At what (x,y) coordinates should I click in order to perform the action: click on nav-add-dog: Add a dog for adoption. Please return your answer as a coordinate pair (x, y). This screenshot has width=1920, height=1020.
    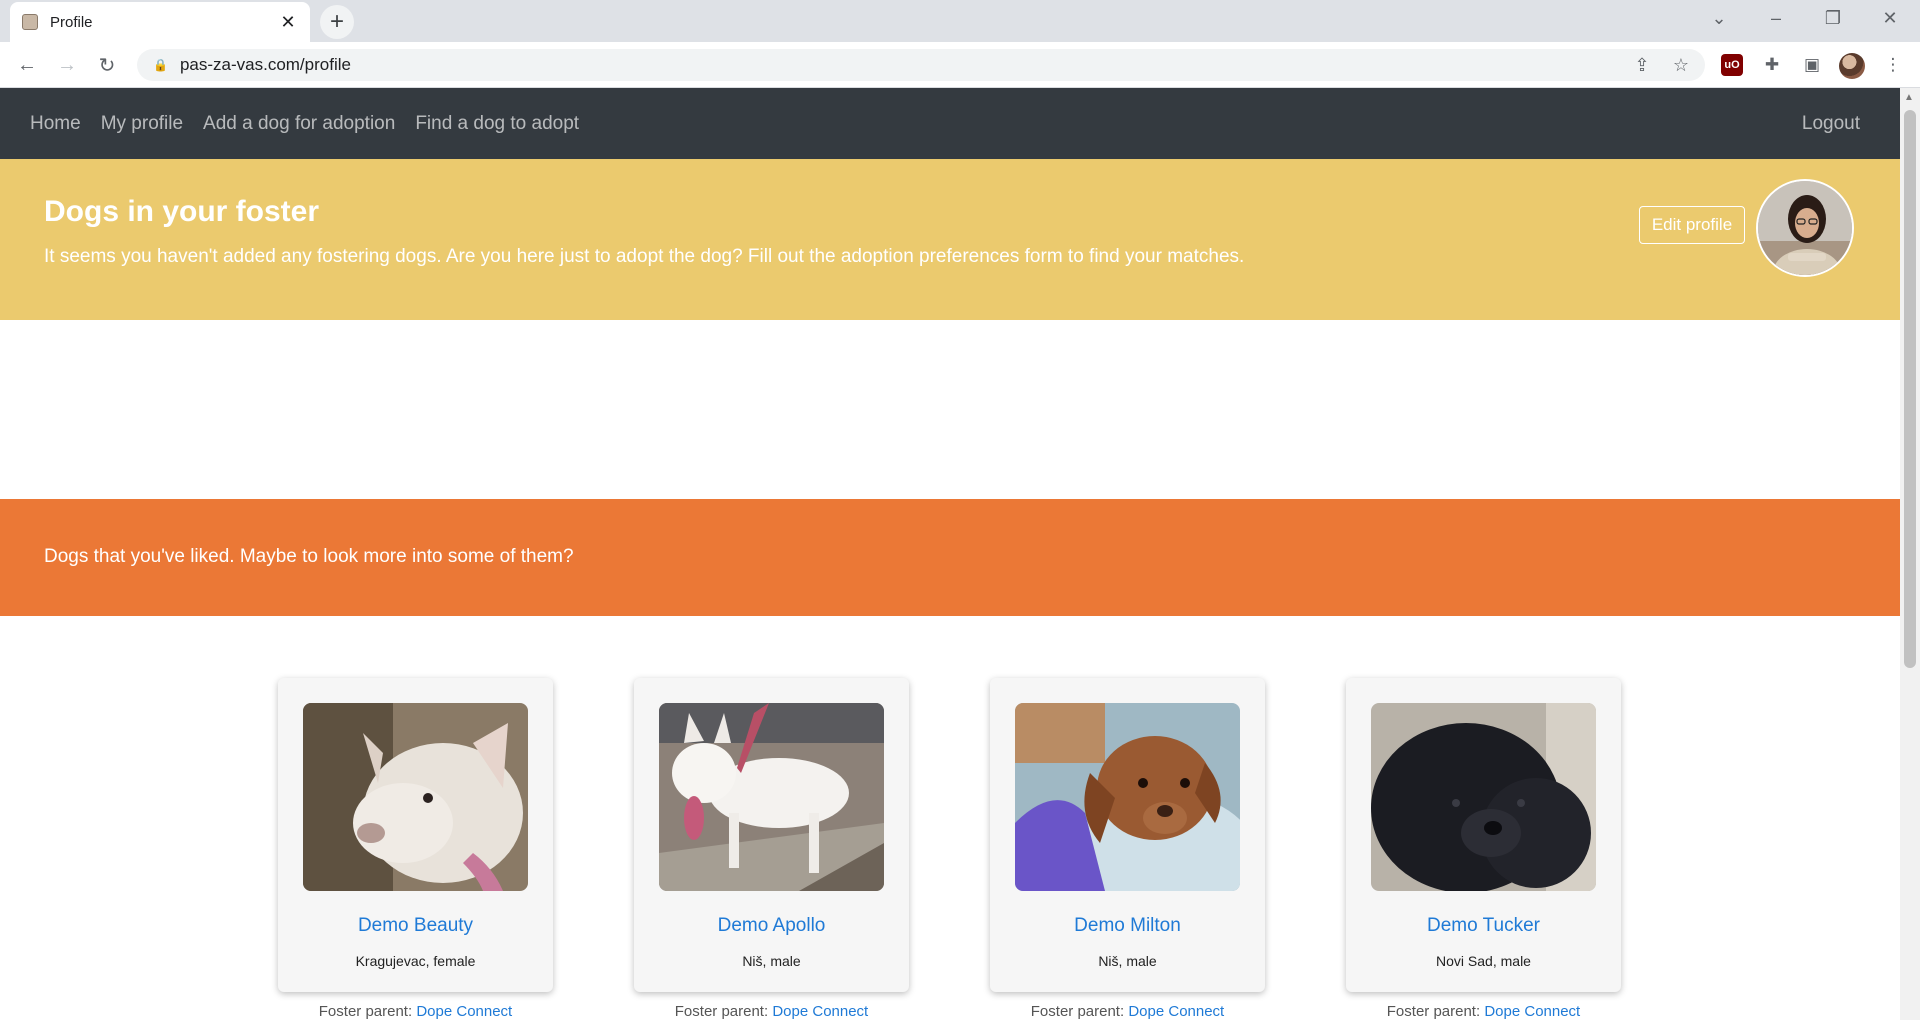
    Looking at the image, I should click on (299, 124).